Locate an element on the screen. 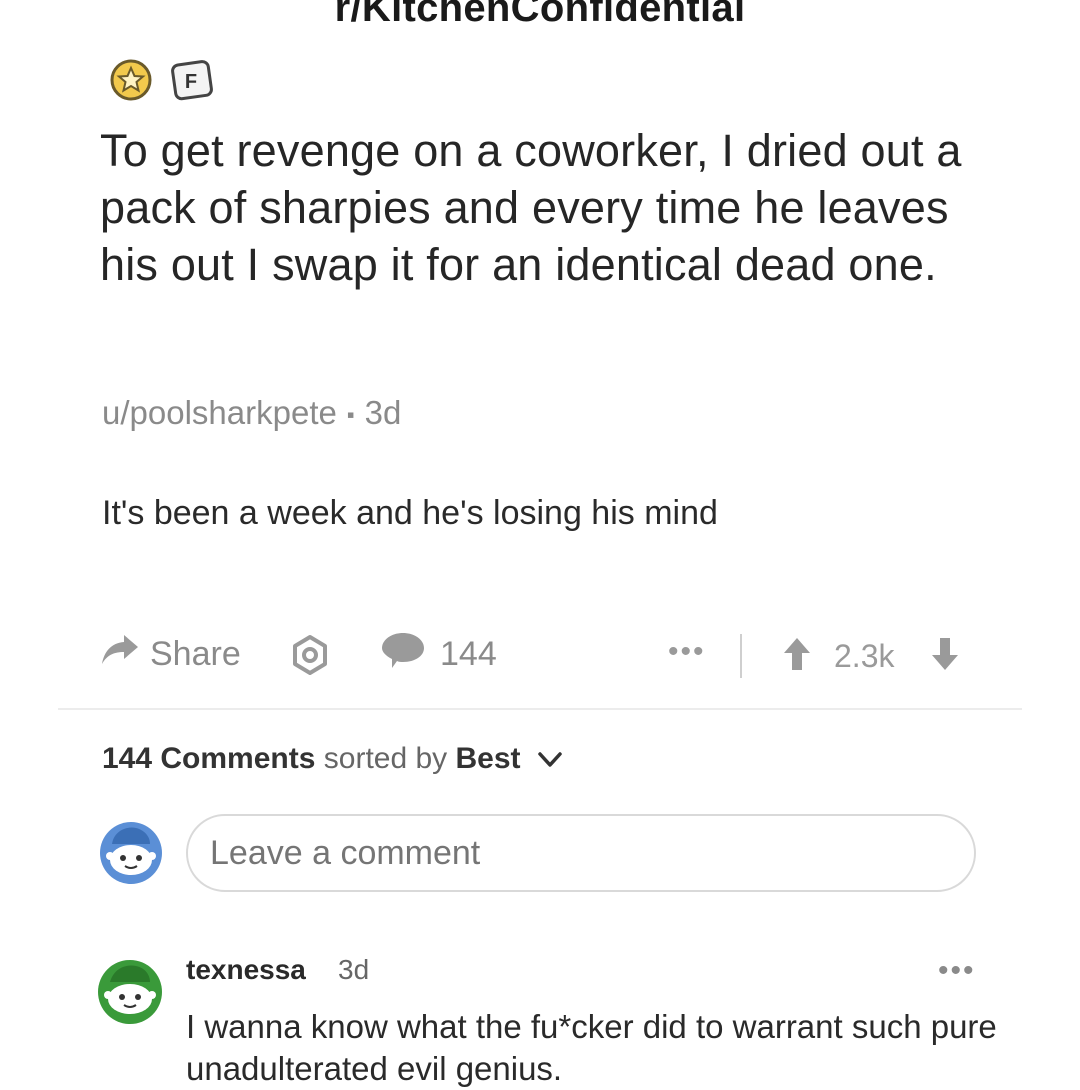 This screenshot has height=1090, width=1080. upvote-arrow-icon is located at coordinates (797, 657).